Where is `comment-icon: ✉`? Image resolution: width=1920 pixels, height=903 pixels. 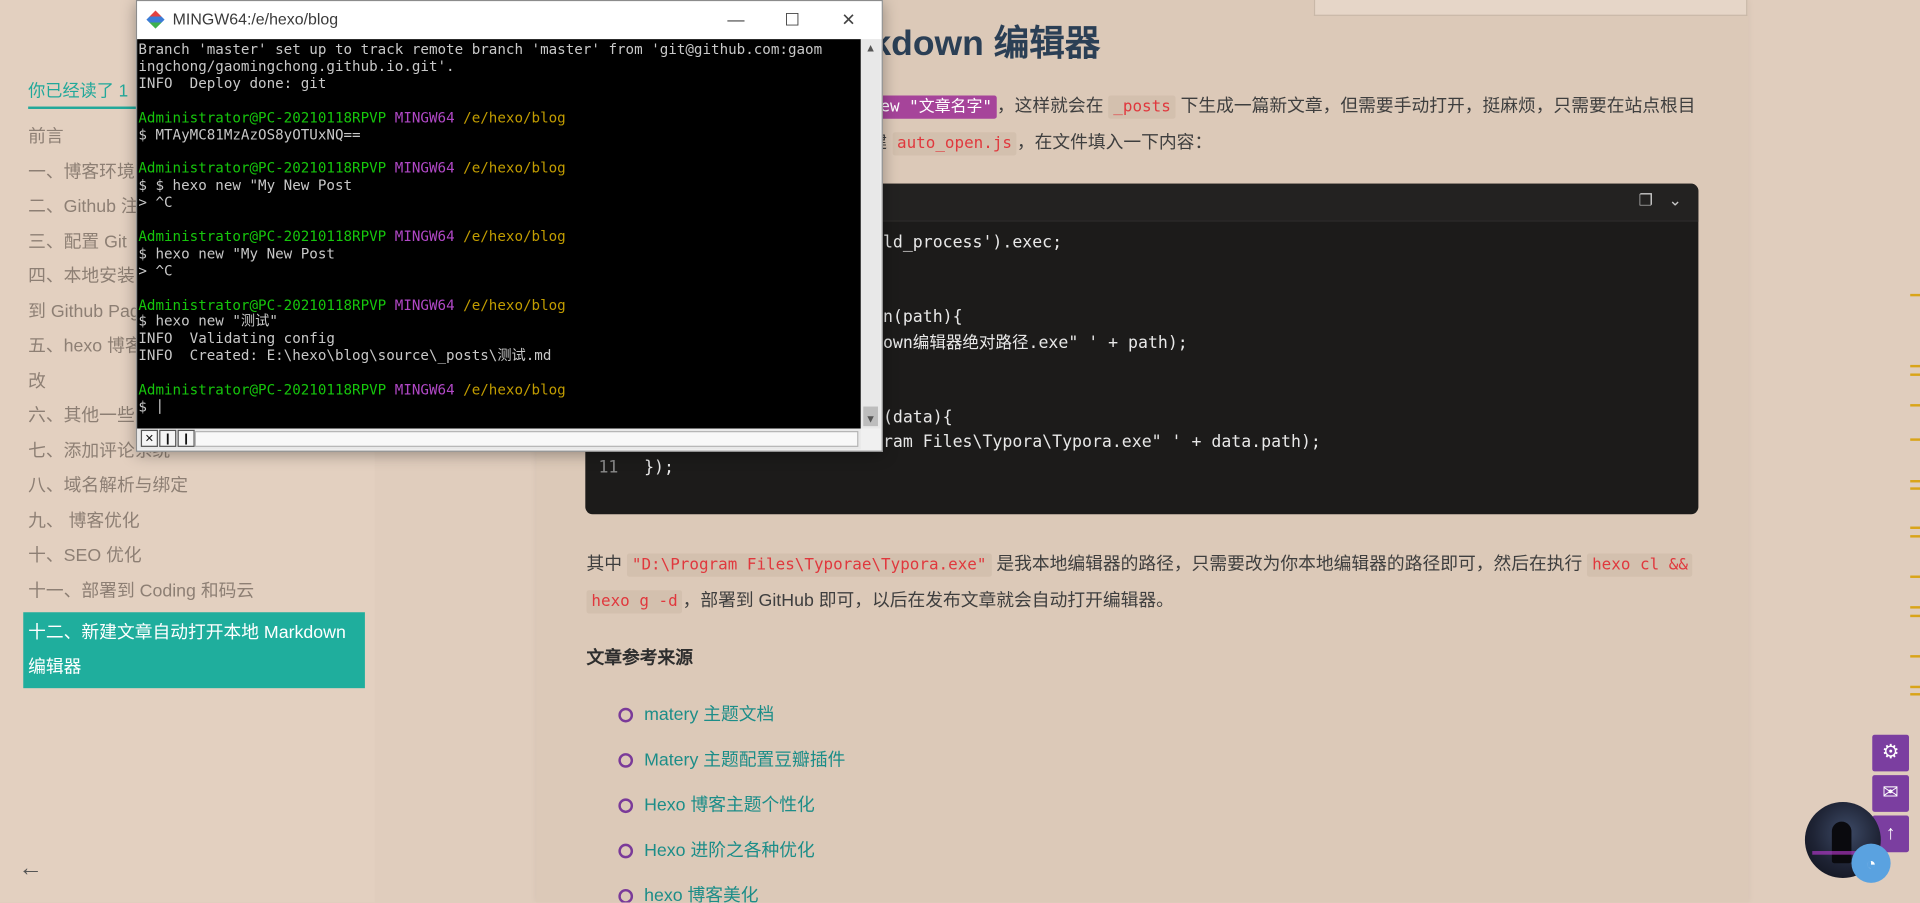 comment-icon: ✉ is located at coordinates (1890, 793).